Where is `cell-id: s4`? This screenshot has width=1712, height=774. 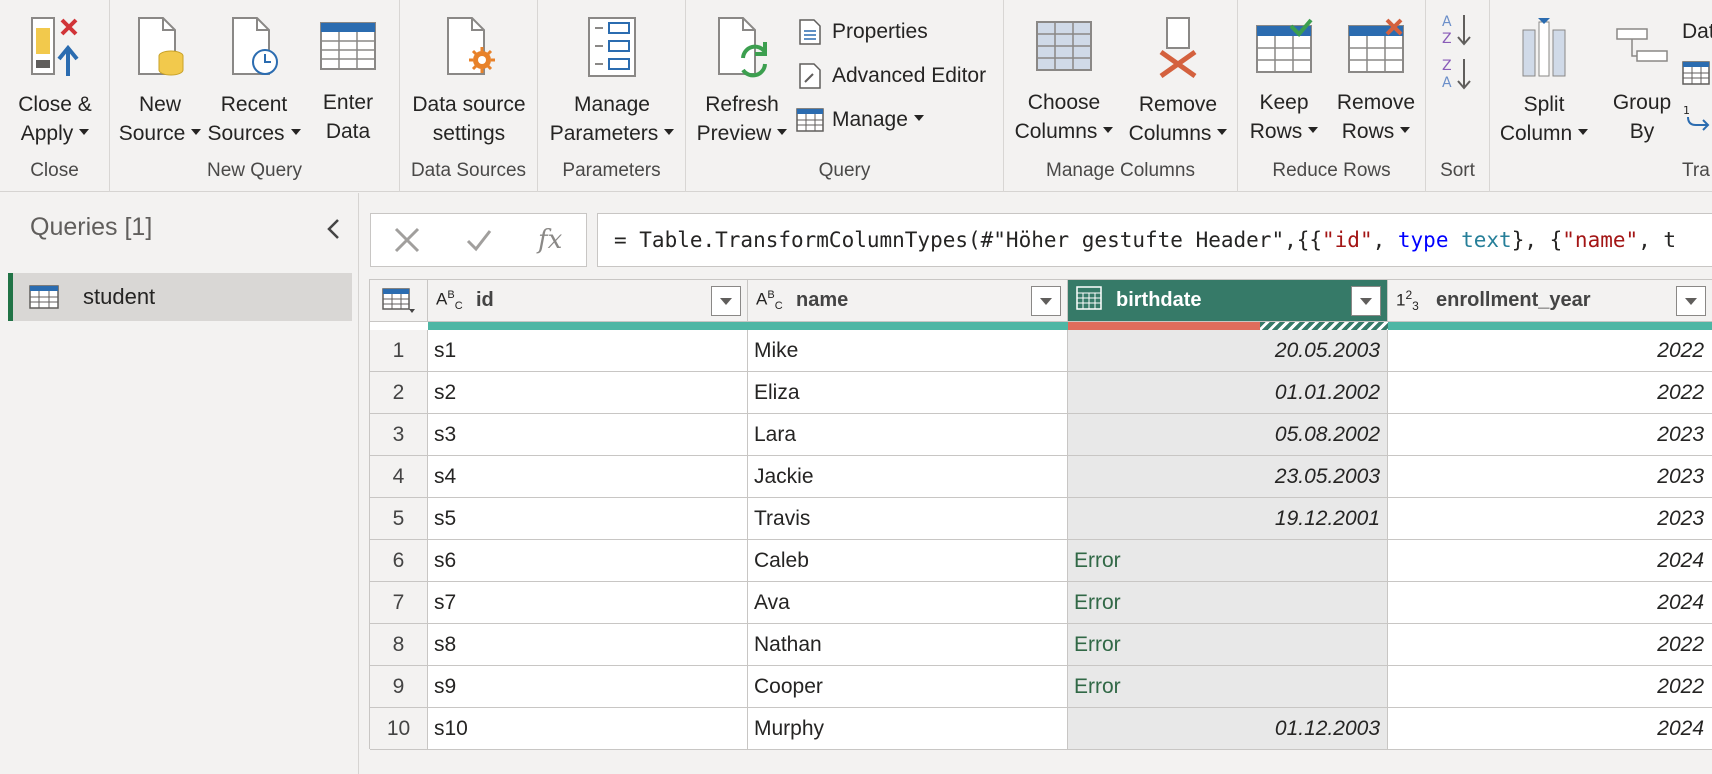 cell-id: s4 is located at coordinates (588, 477).